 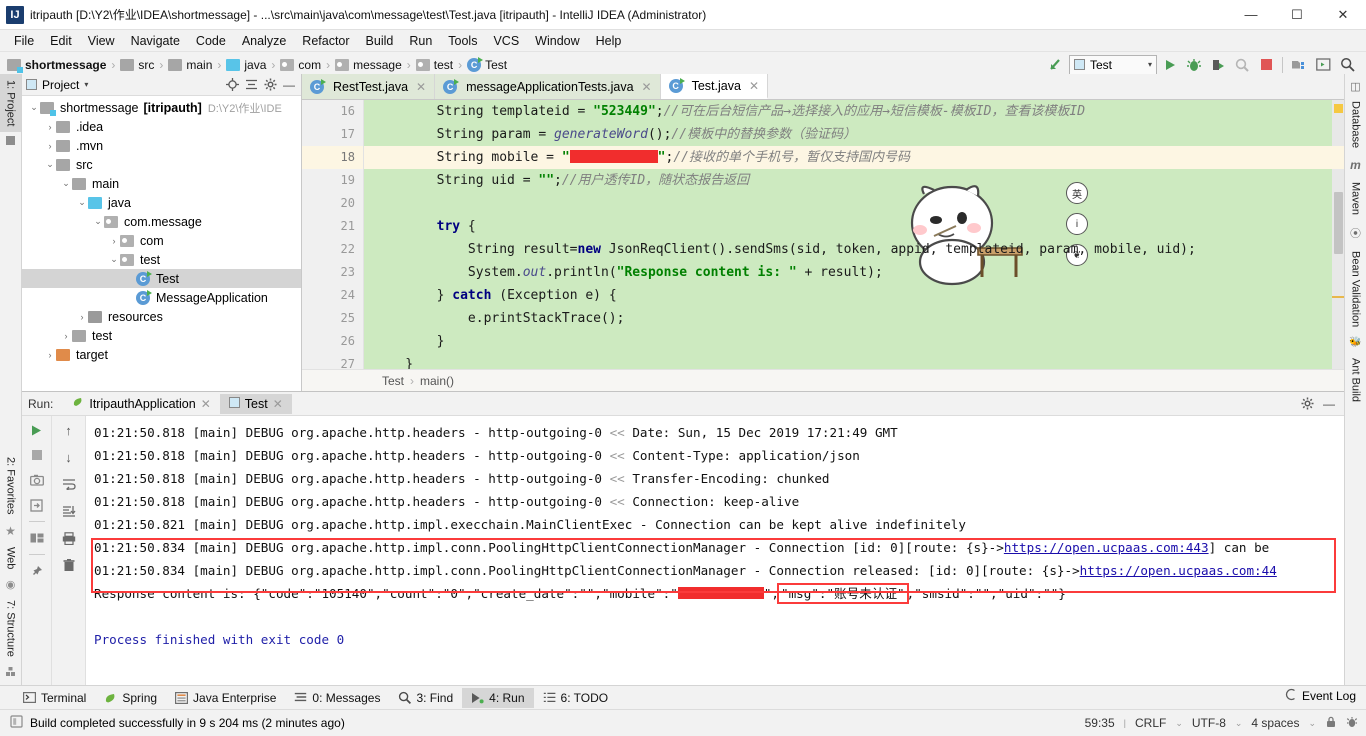 I want to click on tool-window-4--run: 4: Run, so click(x=498, y=697).